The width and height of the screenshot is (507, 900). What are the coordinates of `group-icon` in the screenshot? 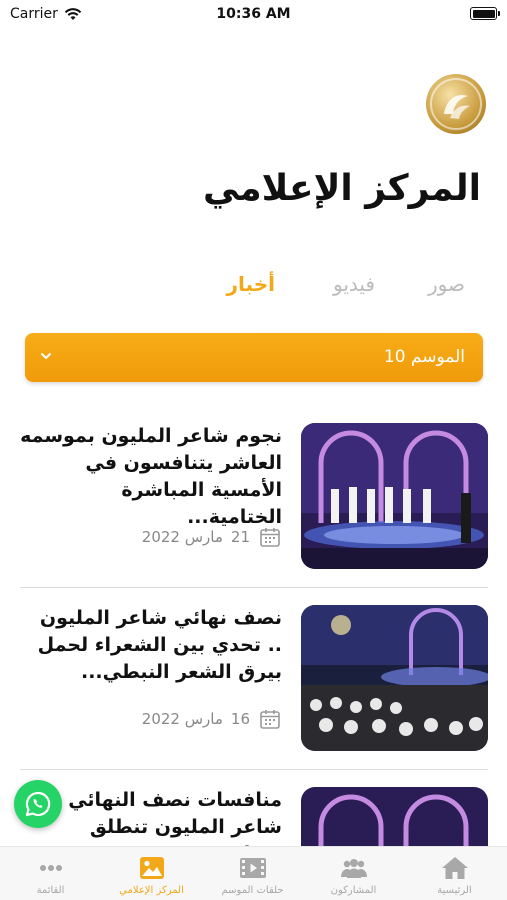 It's located at (354, 868).